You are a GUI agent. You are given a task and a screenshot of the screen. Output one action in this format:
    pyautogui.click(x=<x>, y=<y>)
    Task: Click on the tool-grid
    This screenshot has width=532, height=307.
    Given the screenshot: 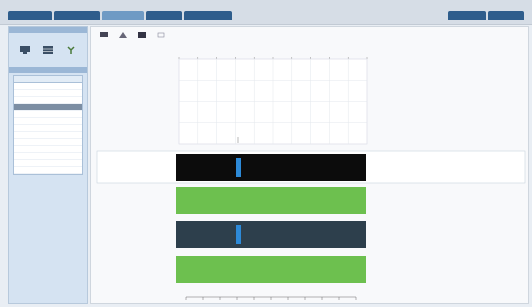 What is the action you would take?
    pyautogui.click(x=48, y=50)
    